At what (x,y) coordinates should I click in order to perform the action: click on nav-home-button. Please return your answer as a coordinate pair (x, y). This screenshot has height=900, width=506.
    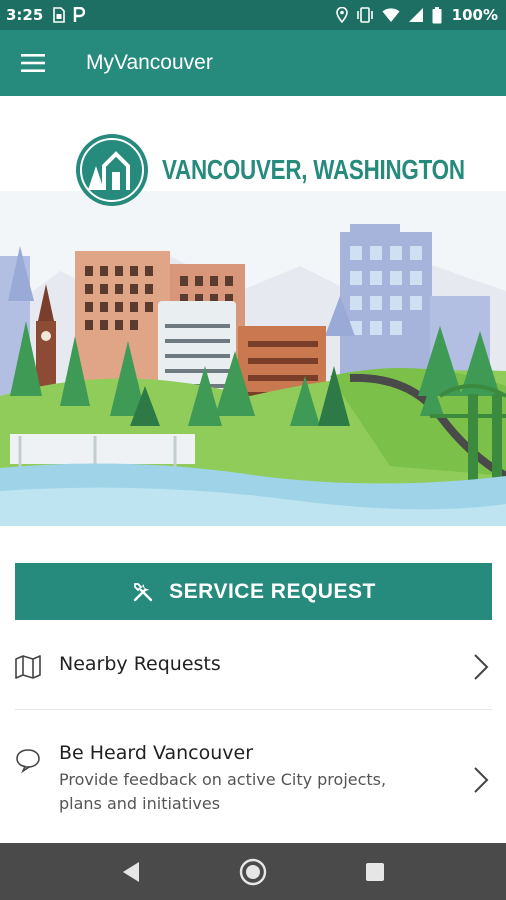
    Looking at the image, I should click on (253, 872).